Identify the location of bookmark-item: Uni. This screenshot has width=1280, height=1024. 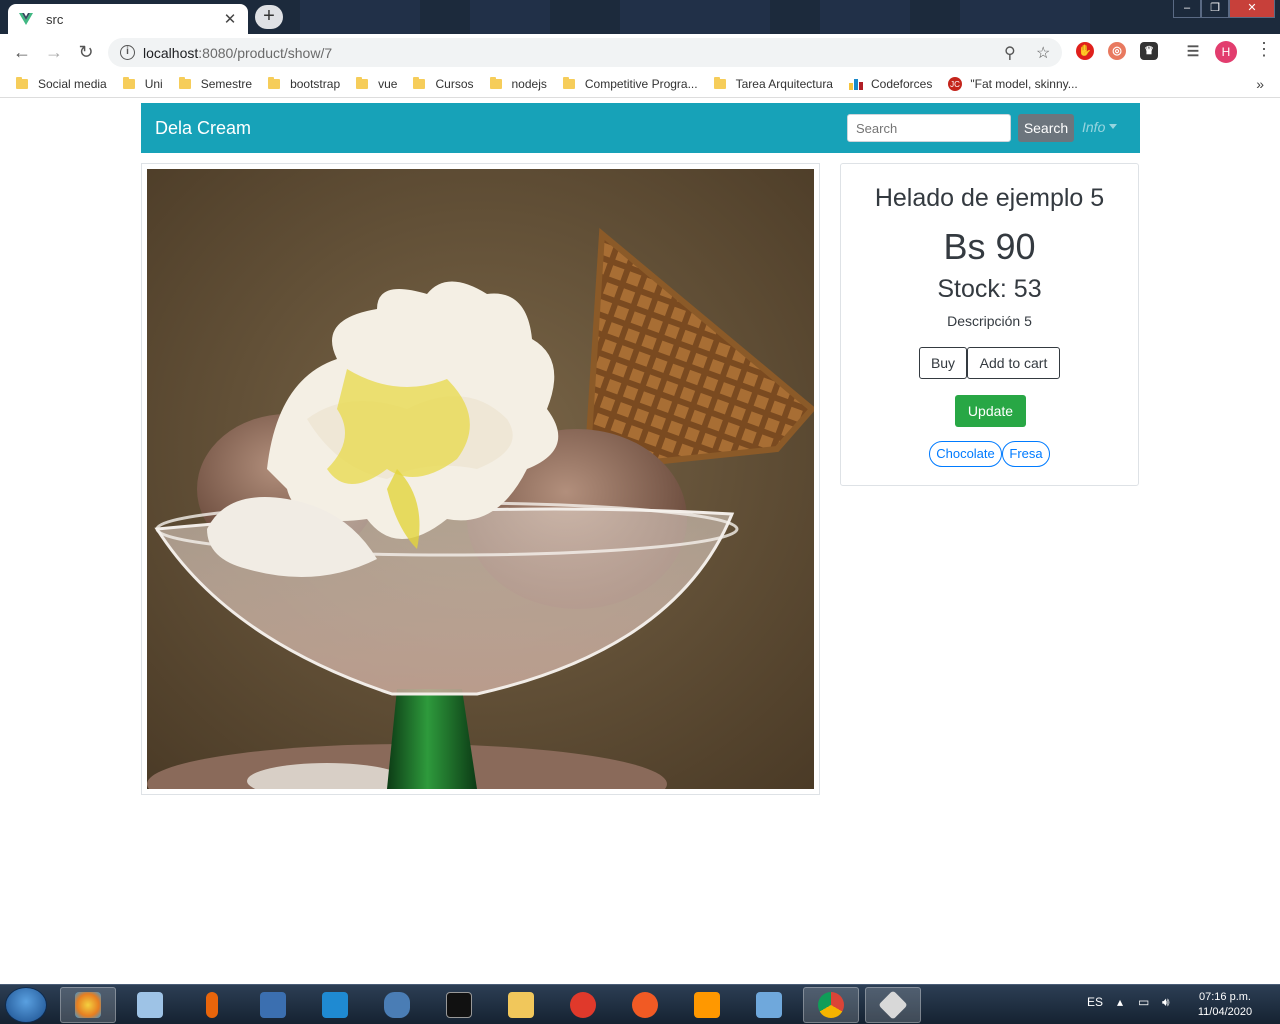
(142, 83).